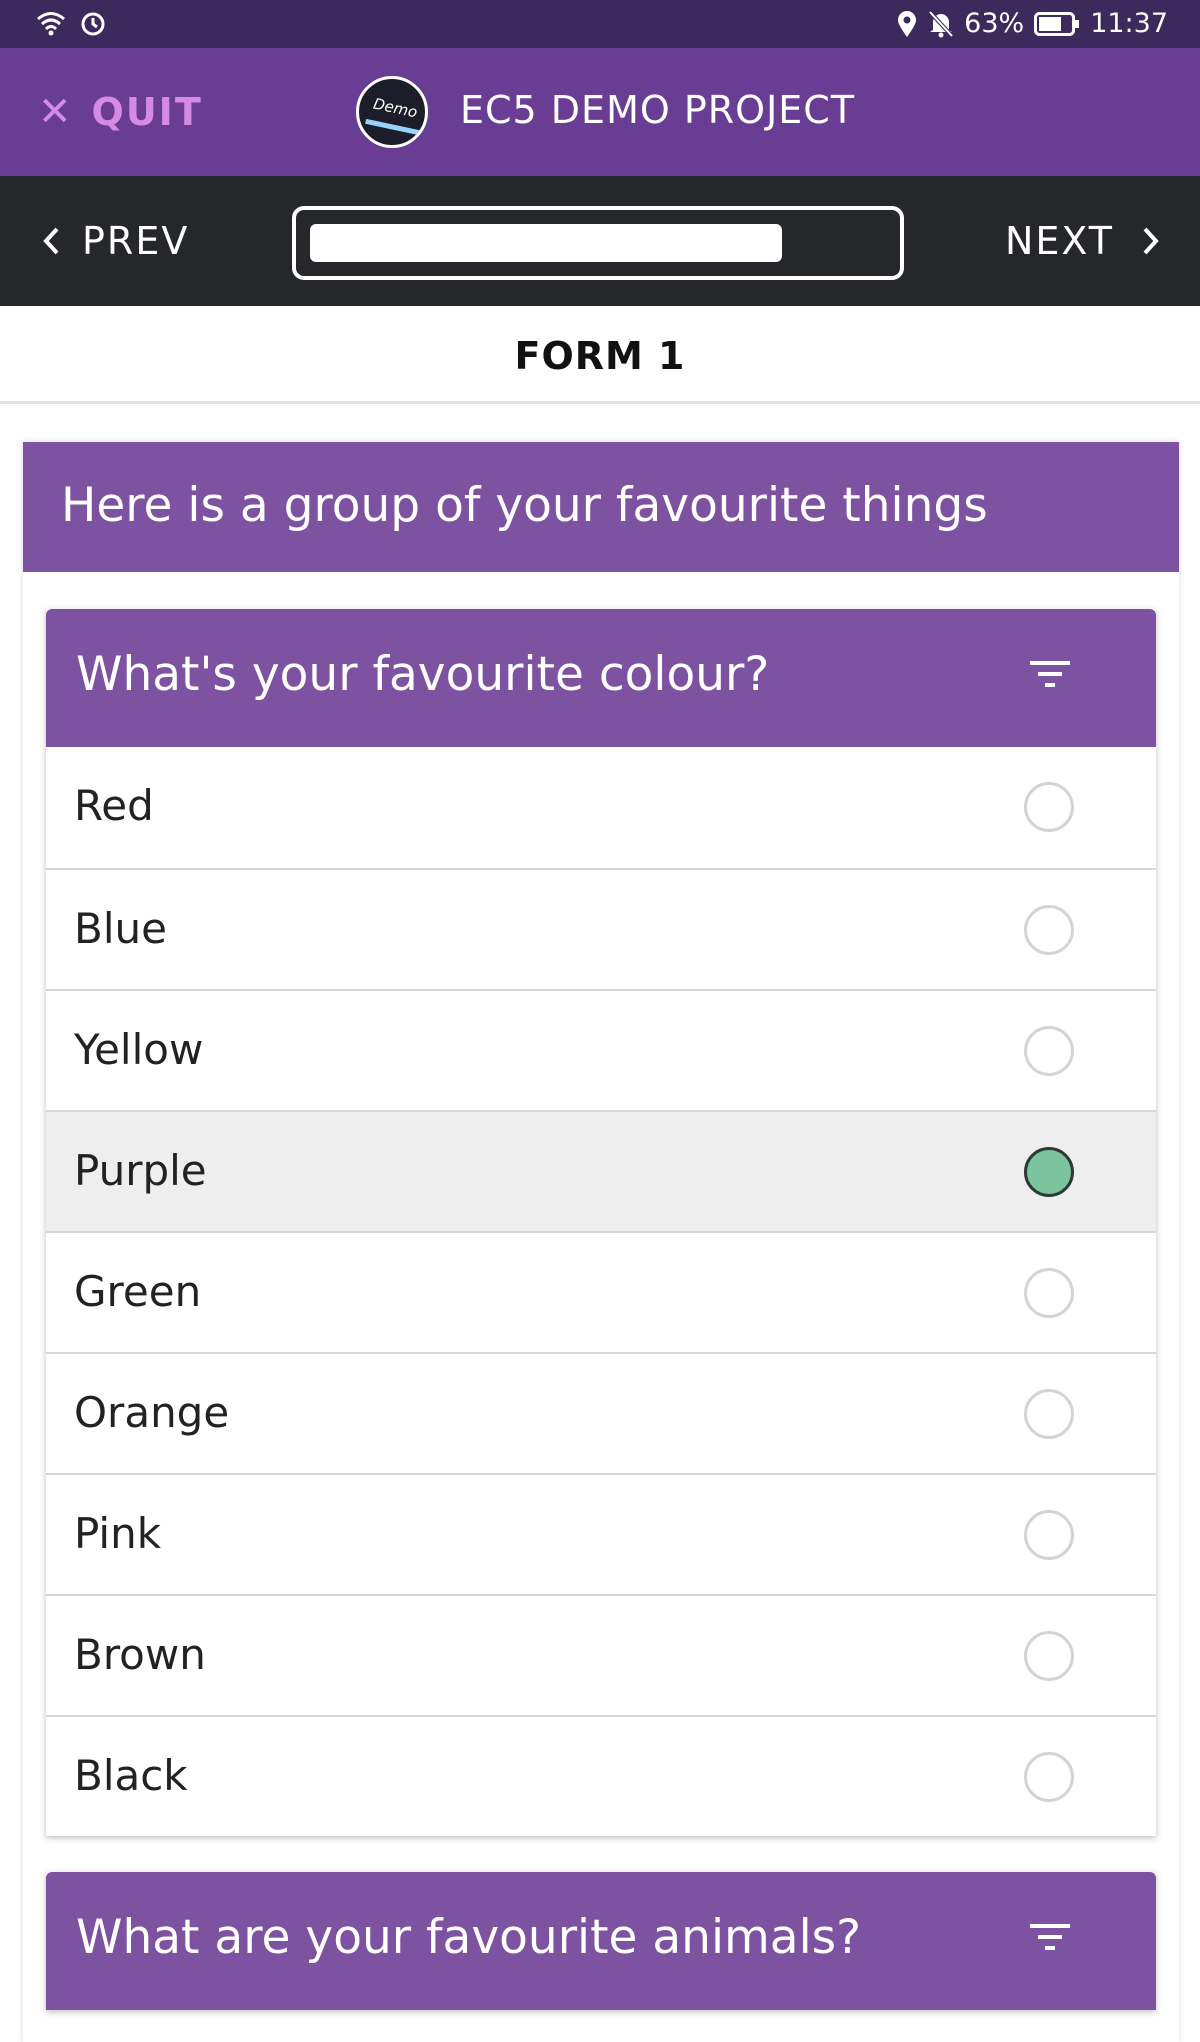 The height and width of the screenshot is (2042, 1200). I want to click on logo-text: Demo, so click(395, 108).